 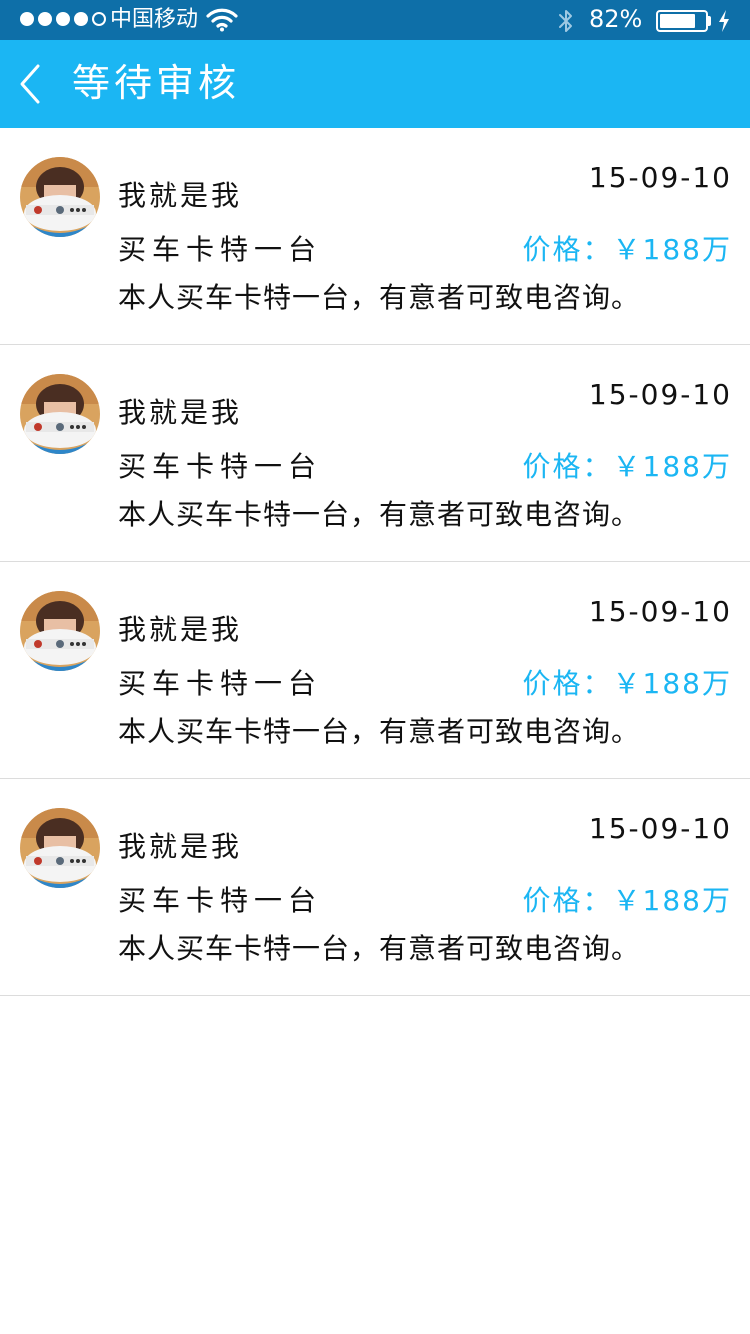 What do you see at coordinates (30, 84) in the screenshot?
I see `chevron-left-icon` at bounding box center [30, 84].